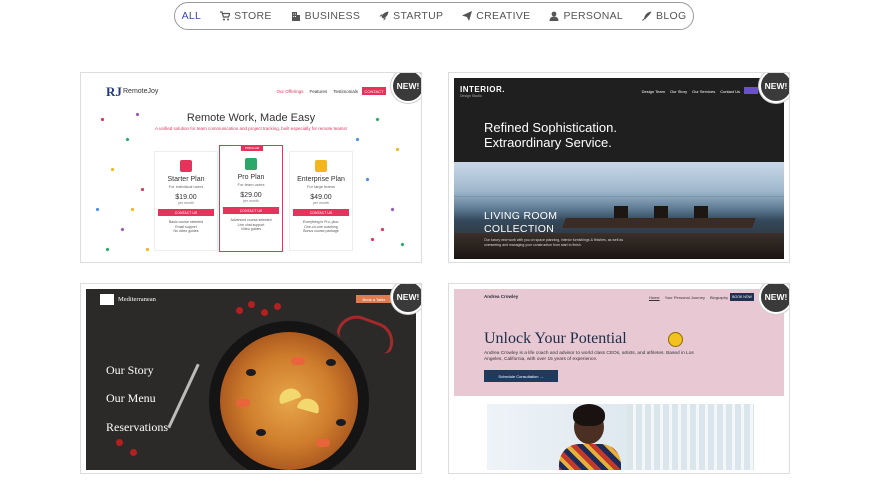 This screenshot has width=880, height=490. I want to click on book-now-button: BOOK NOW, so click(742, 297).